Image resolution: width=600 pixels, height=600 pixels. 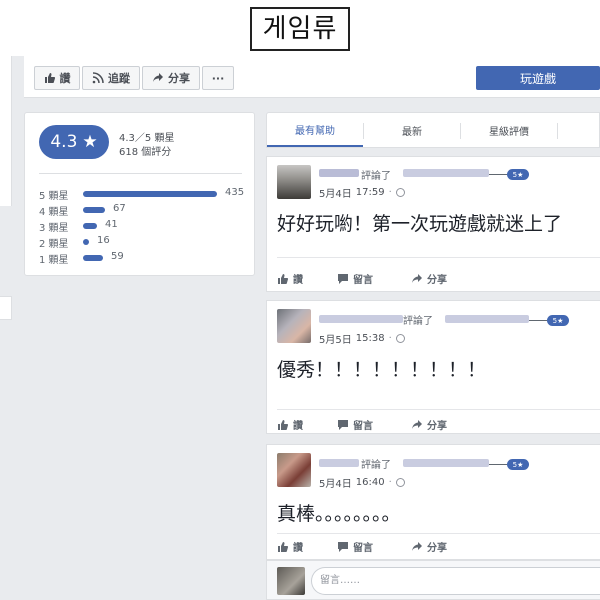 I want to click on review-time: 16:40, so click(x=370, y=482).